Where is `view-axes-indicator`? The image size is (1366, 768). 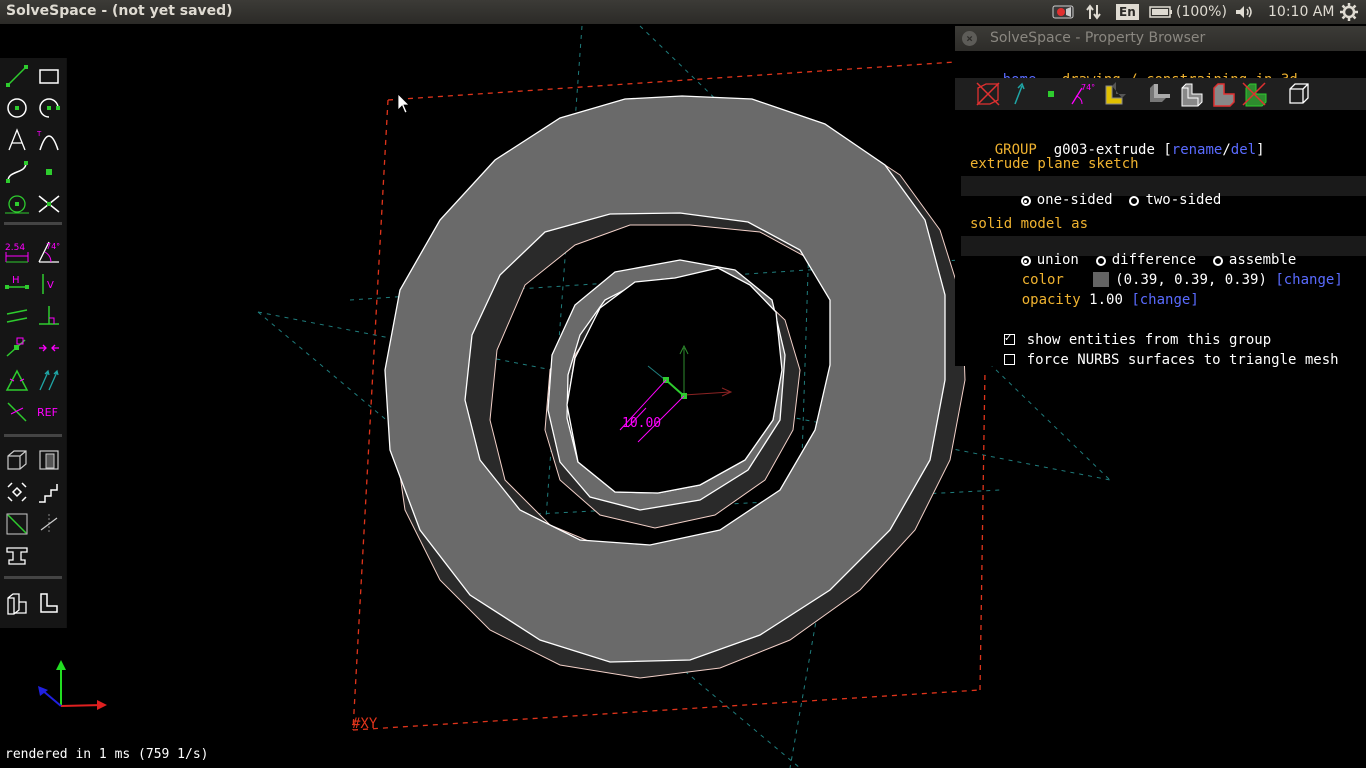 view-axes-indicator is located at coordinates (72, 685).